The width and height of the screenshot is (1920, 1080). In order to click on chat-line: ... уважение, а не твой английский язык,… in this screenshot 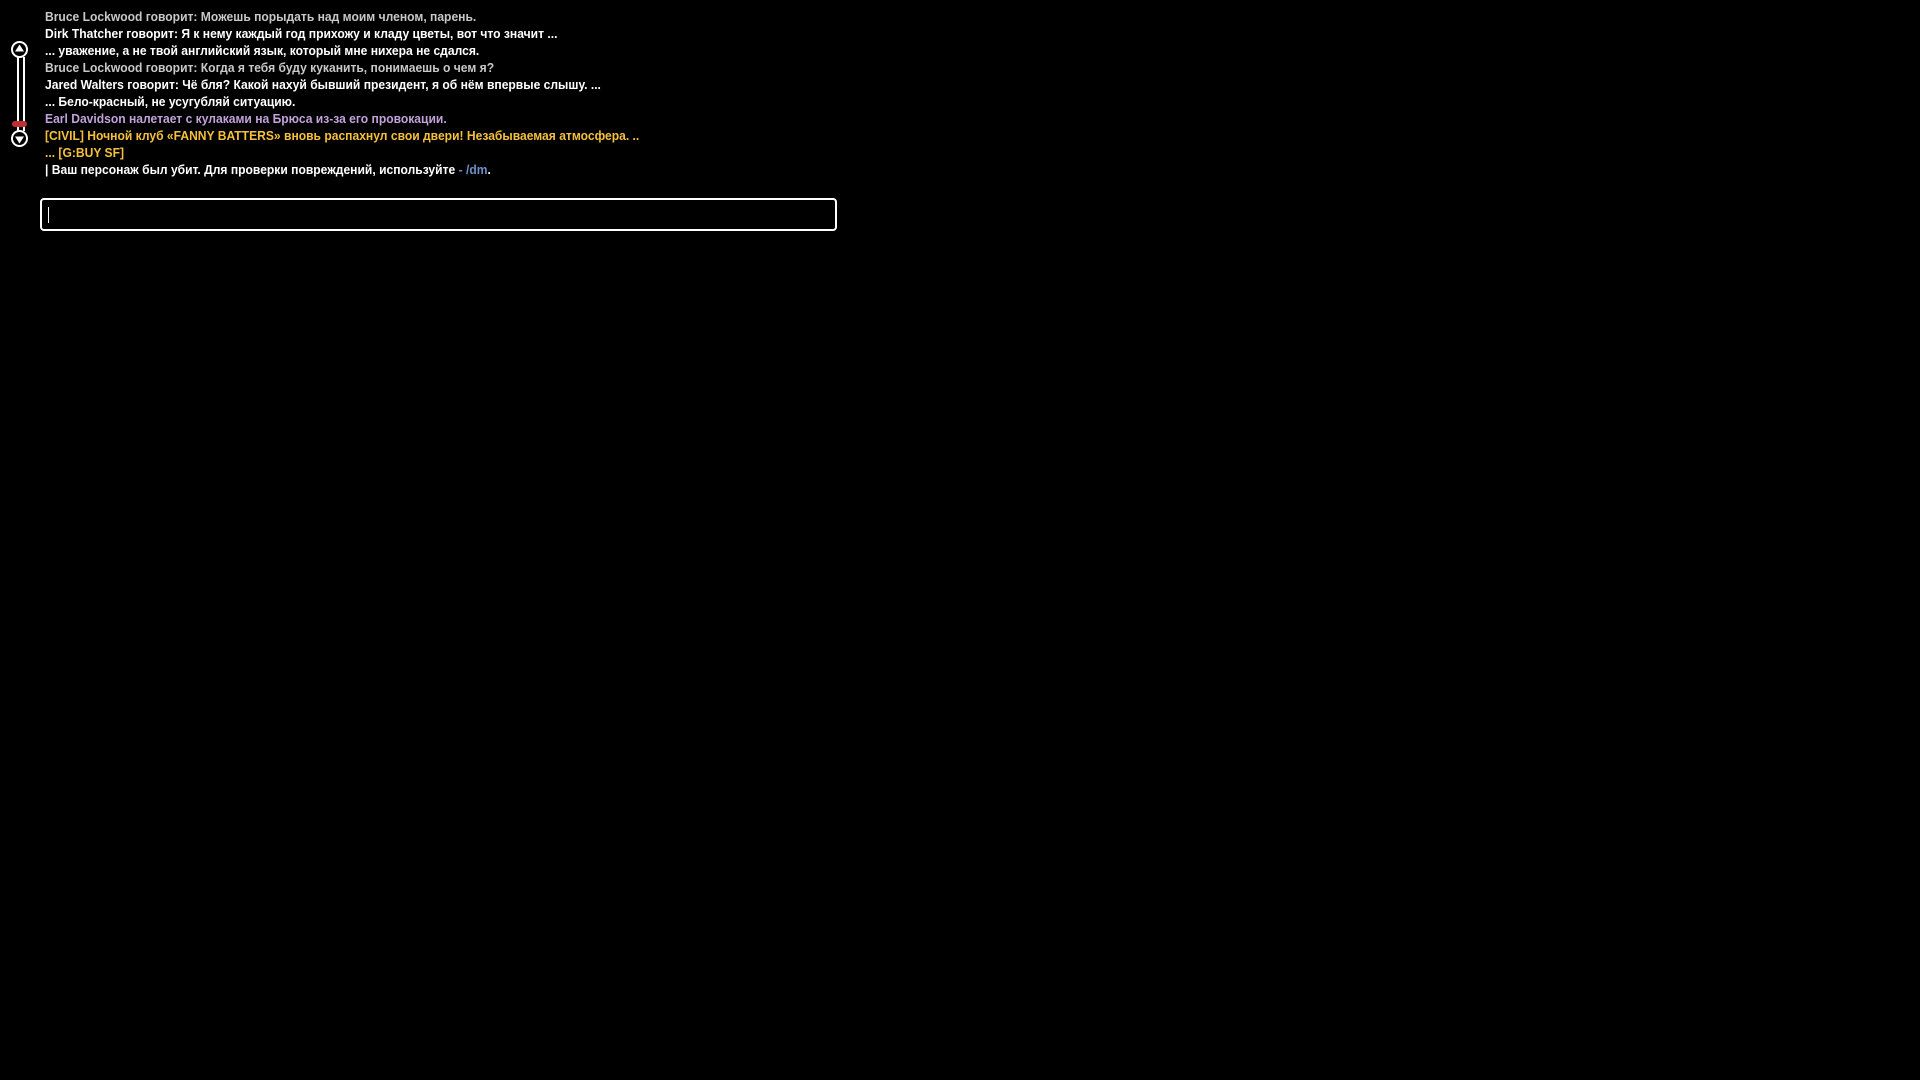, I will do `click(262, 51)`.